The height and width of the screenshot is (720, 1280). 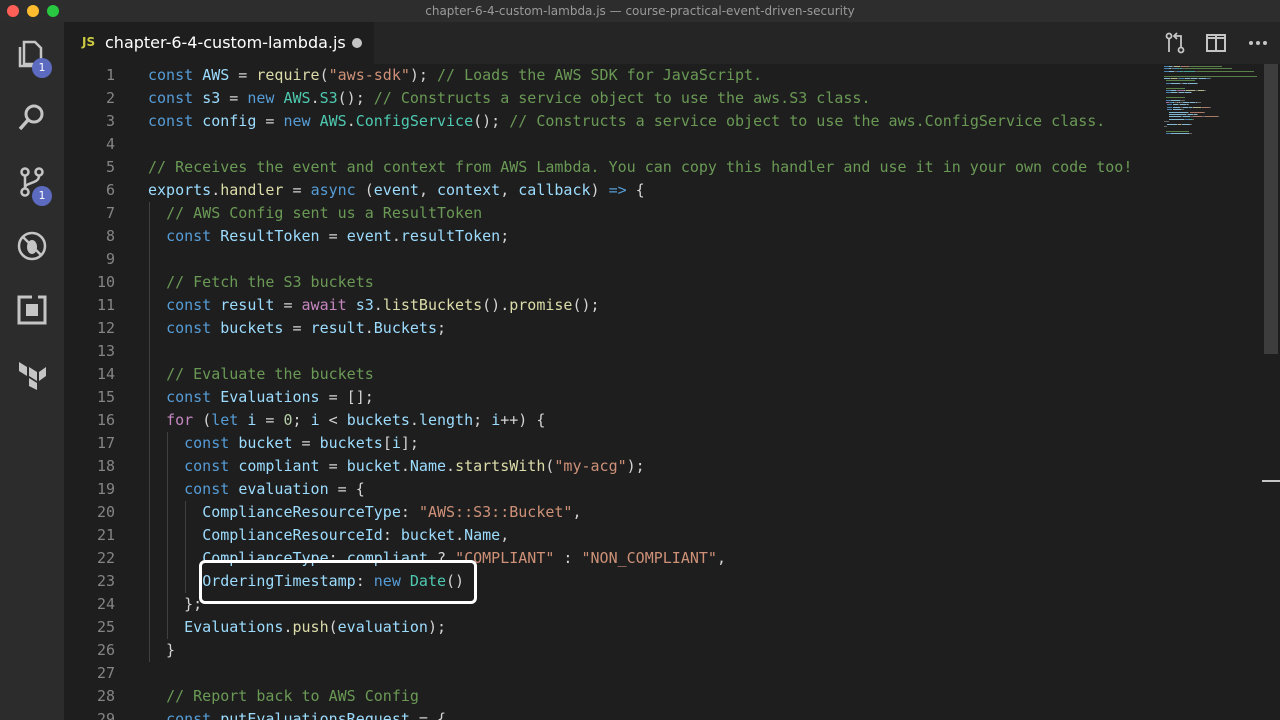 What do you see at coordinates (283, 443) in the screenshot?
I see `code-line: const bucket = buckets[i];` at bounding box center [283, 443].